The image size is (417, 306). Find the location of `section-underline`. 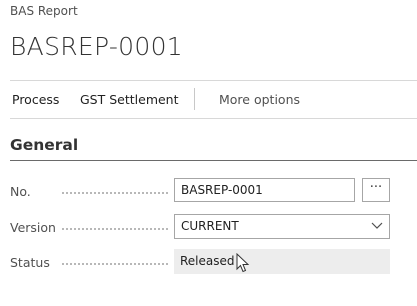

section-underline is located at coordinates (213, 160).